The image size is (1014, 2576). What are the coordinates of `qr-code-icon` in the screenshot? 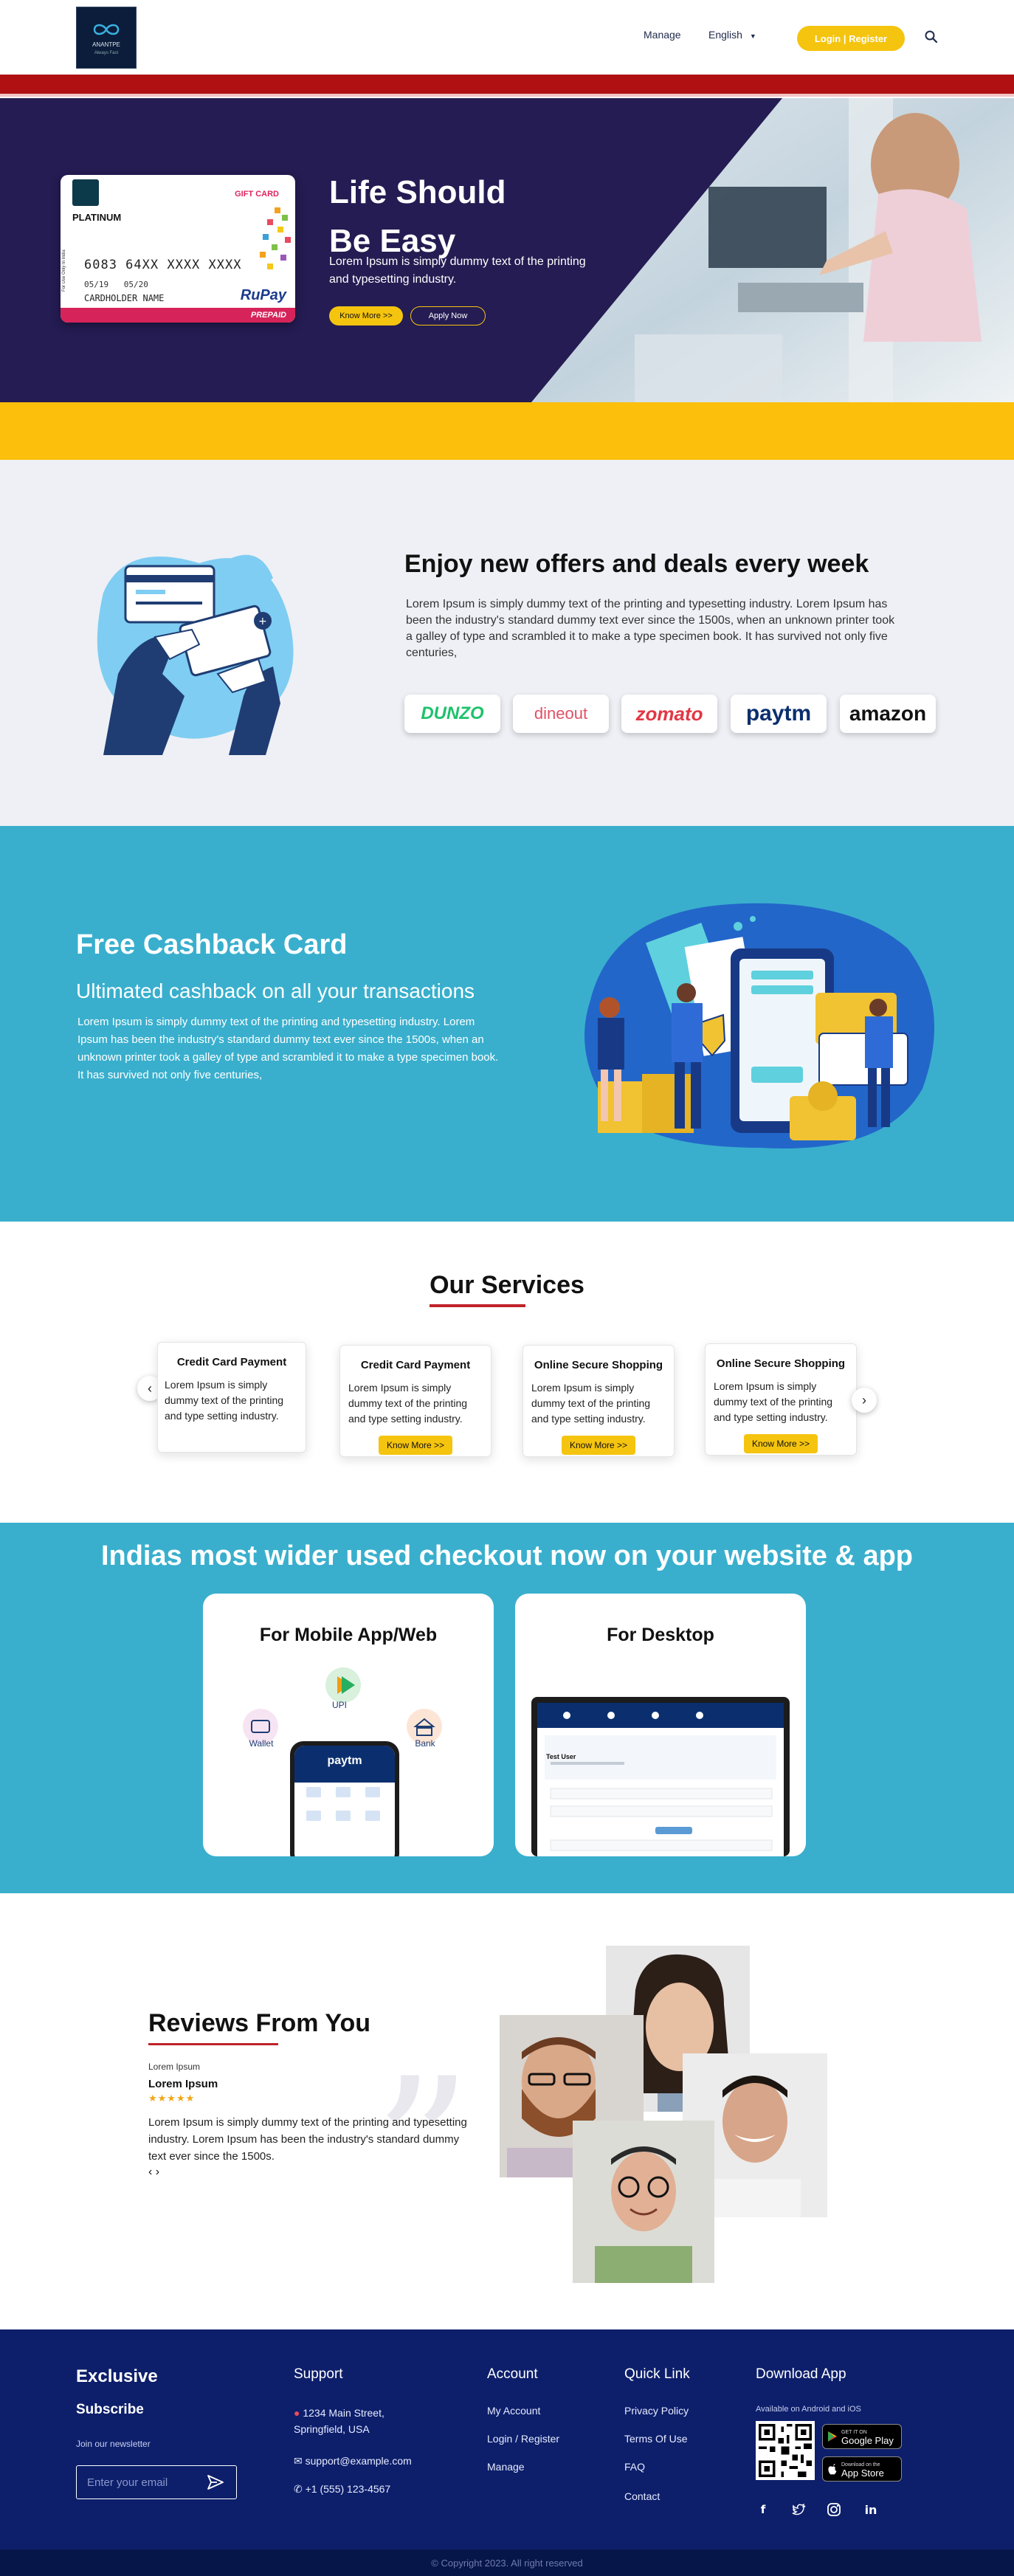 It's located at (786, 2450).